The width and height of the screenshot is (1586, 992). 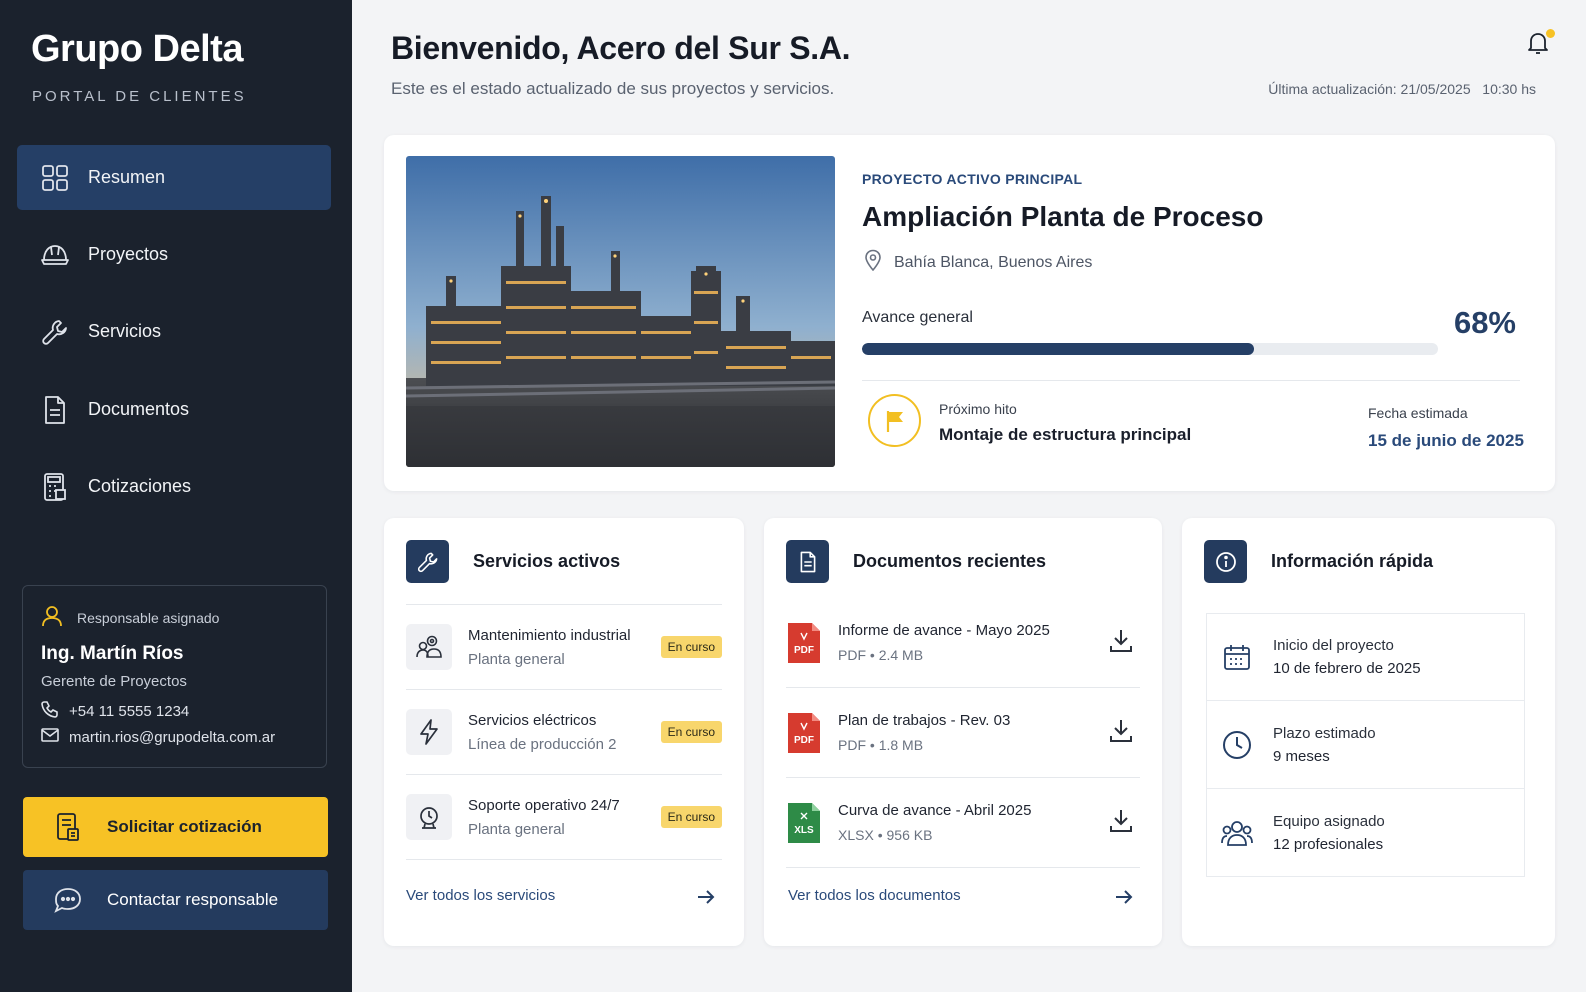 What do you see at coordinates (1237, 833) in the screenshot?
I see `team-icon` at bounding box center [1237, 833].